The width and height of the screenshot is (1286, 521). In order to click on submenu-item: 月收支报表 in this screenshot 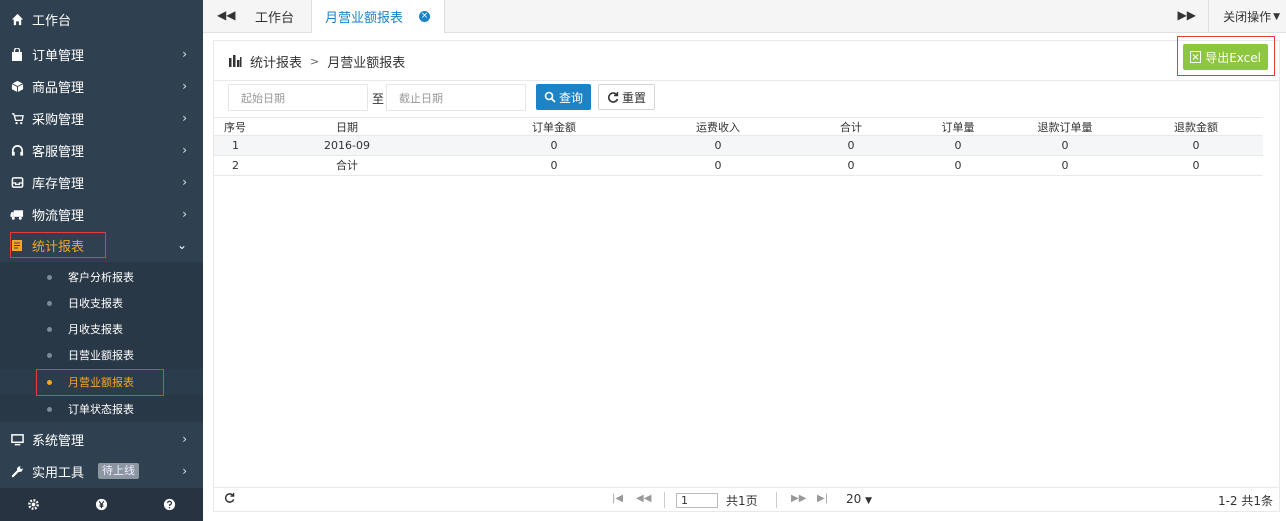, I will do `click(101, 329)`.